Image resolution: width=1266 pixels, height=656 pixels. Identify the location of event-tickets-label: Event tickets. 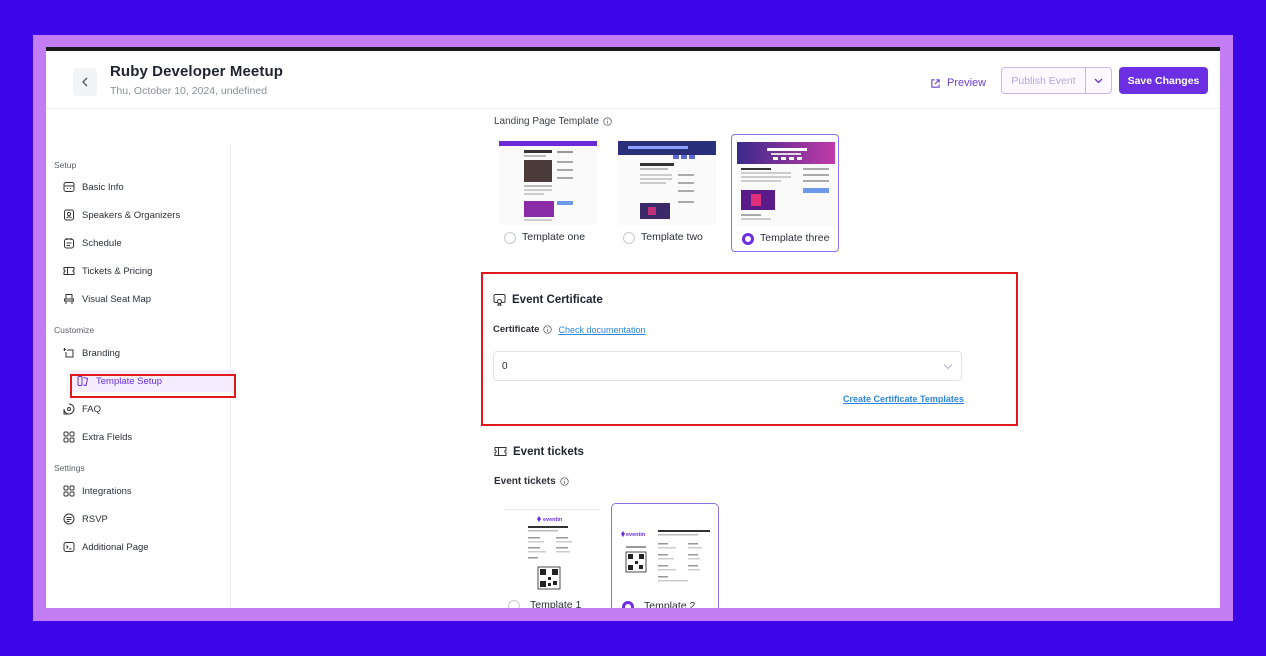
(531, 481).